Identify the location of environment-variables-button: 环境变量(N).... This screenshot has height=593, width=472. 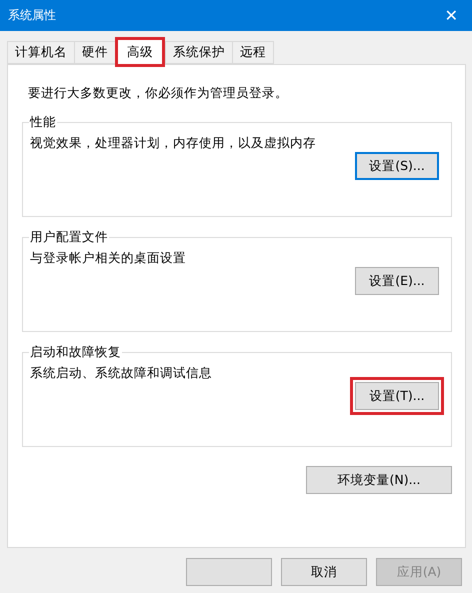
(379, 480).